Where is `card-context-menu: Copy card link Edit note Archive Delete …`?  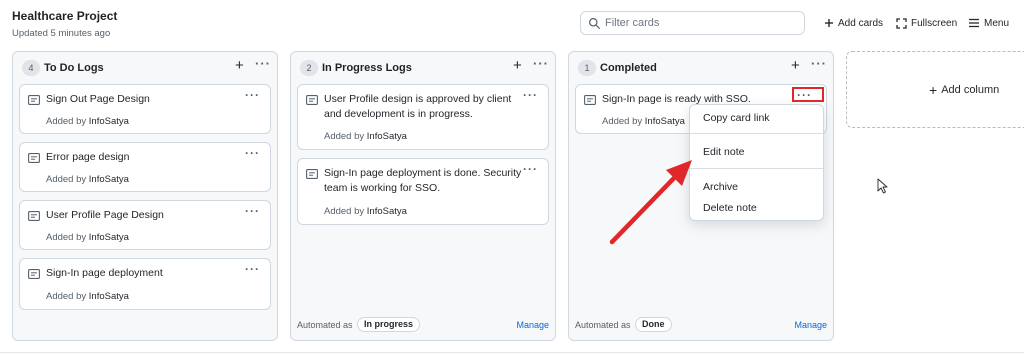 card-context-menu: Copy card link Edit note Archive Delete … is located at coordinates (756, 162).